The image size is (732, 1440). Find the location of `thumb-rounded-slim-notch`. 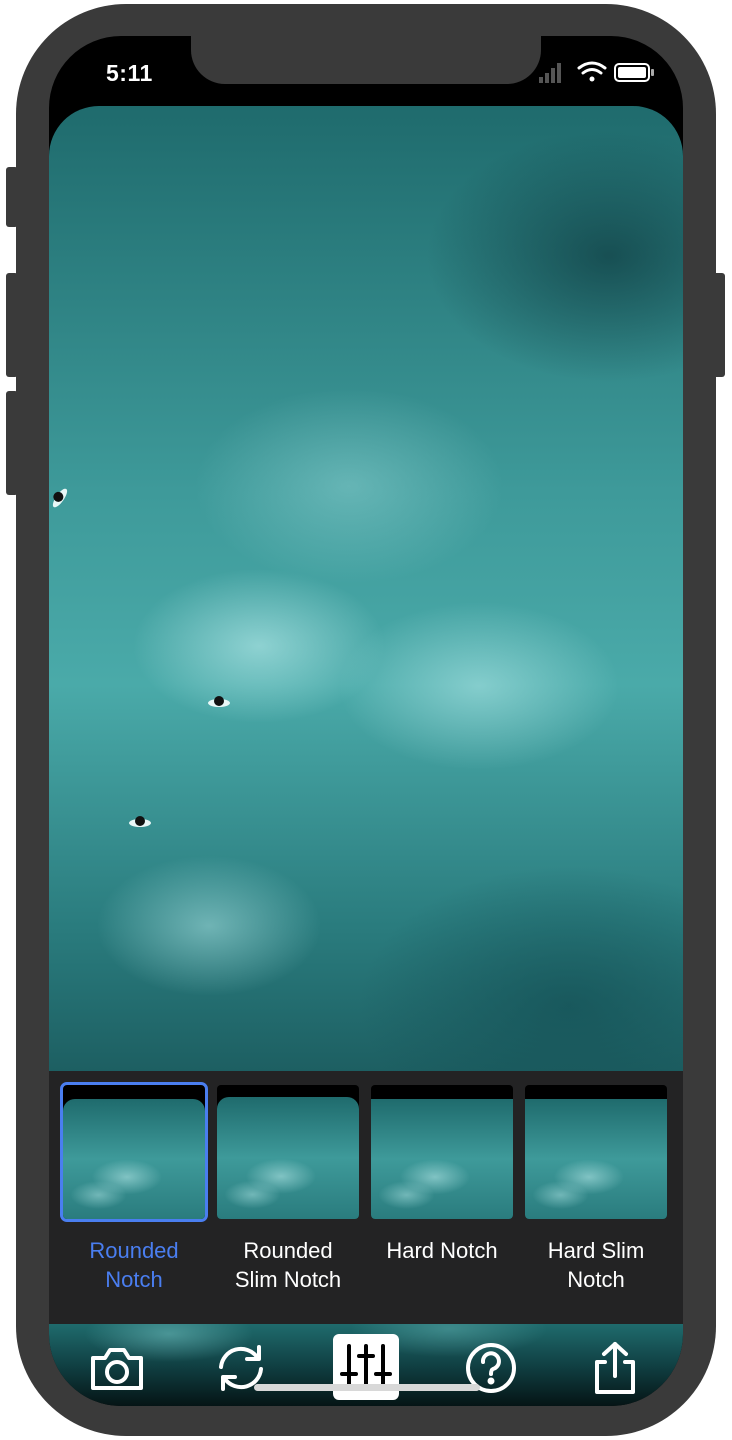

thumb-rounded-slim-notch is located at coordinates (288, 1152).